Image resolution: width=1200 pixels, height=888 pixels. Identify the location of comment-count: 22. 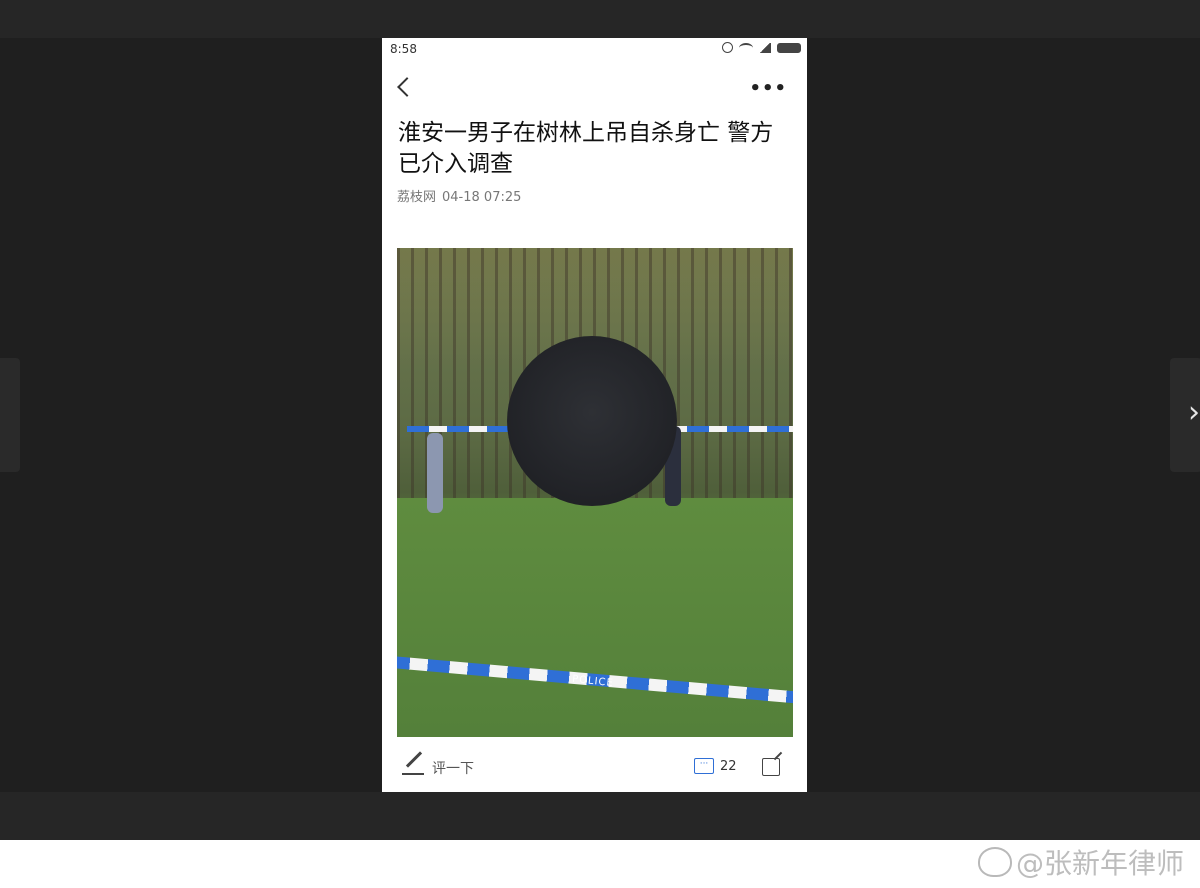
(728, 766).